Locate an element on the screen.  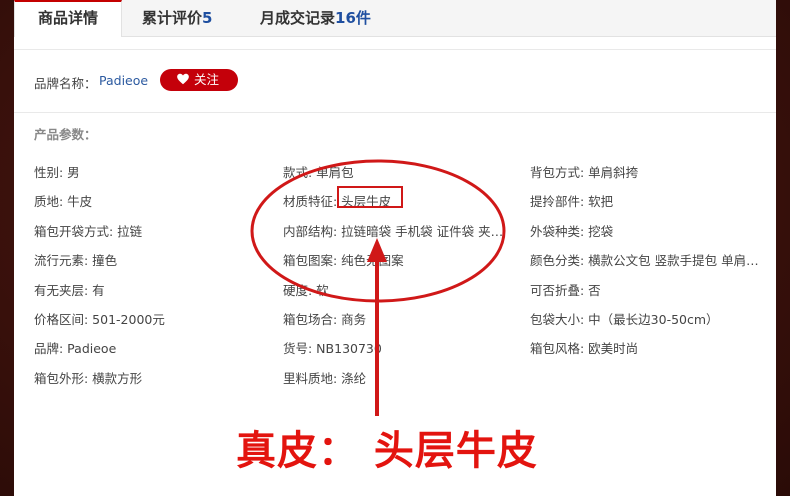
annotation-arrow-head is located at coordinates (377, 250).